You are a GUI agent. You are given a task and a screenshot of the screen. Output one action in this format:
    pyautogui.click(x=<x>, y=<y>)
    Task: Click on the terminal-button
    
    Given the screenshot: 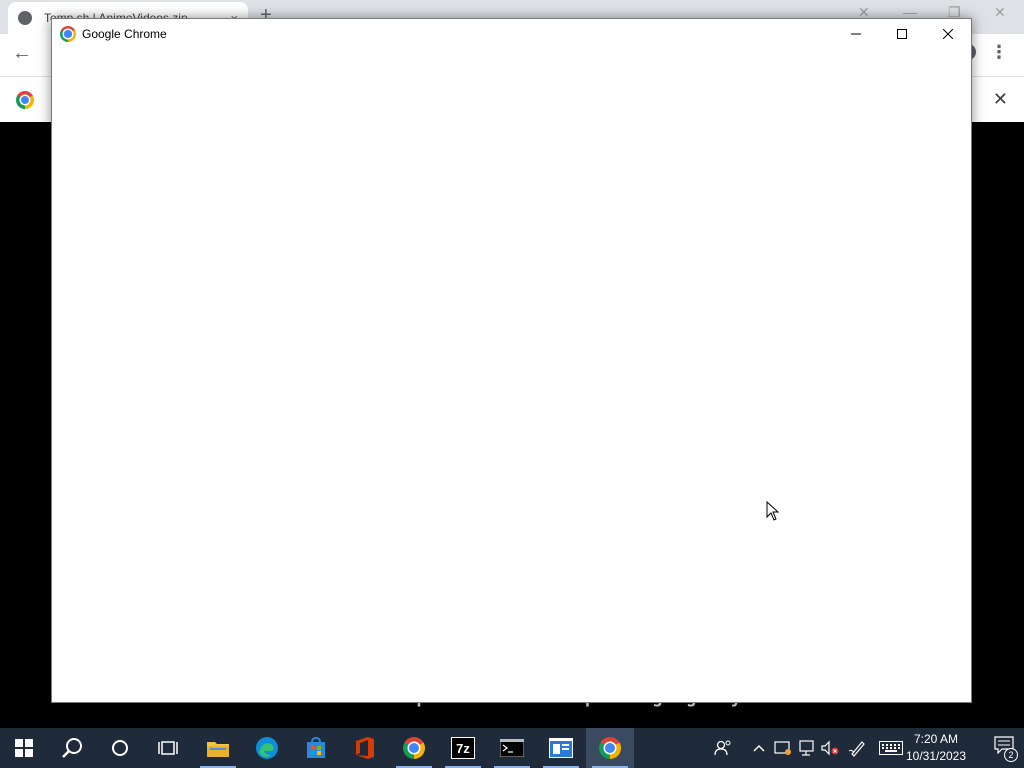 What is the action you would take?
    pyautogui.click(x=512, y=748)
    